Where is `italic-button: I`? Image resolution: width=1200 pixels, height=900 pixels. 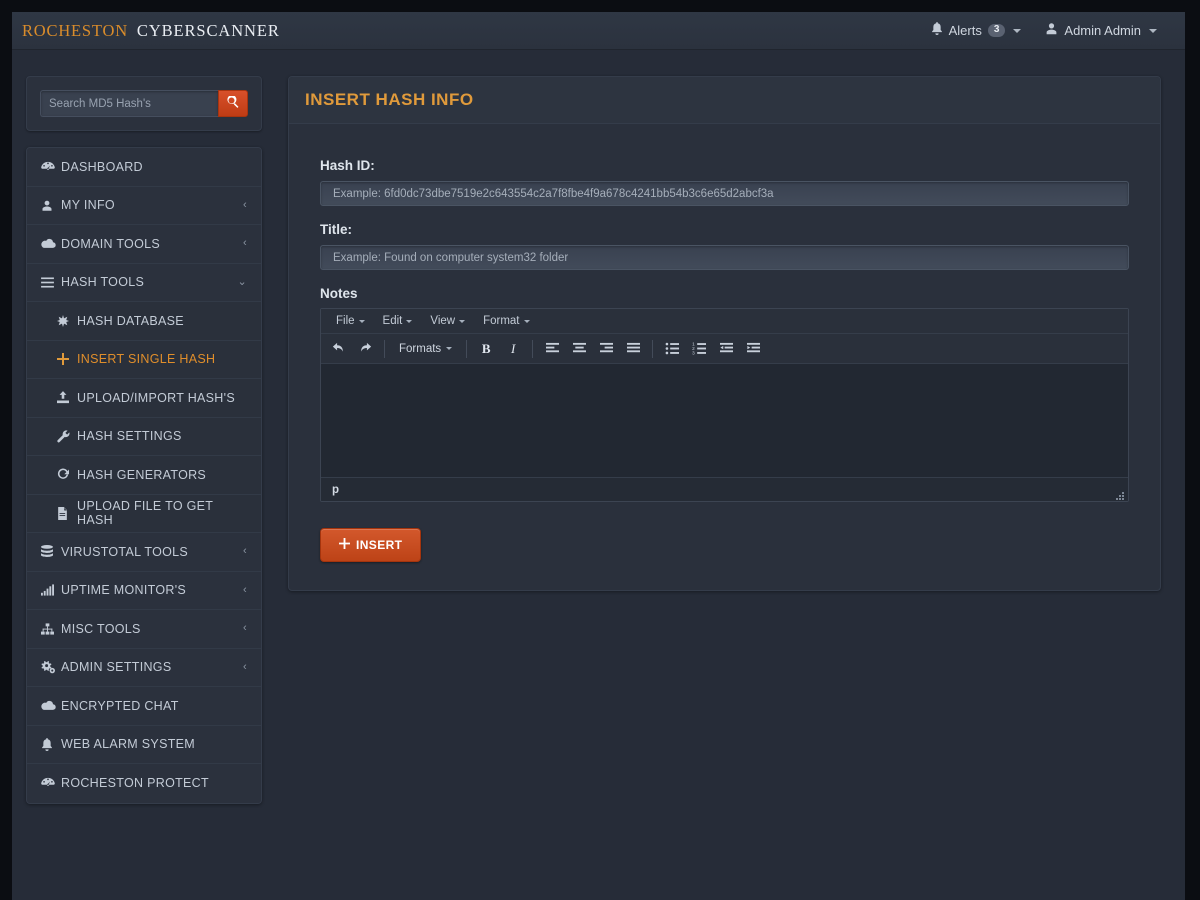 italic-button: I is located at coordinates (513, 349).